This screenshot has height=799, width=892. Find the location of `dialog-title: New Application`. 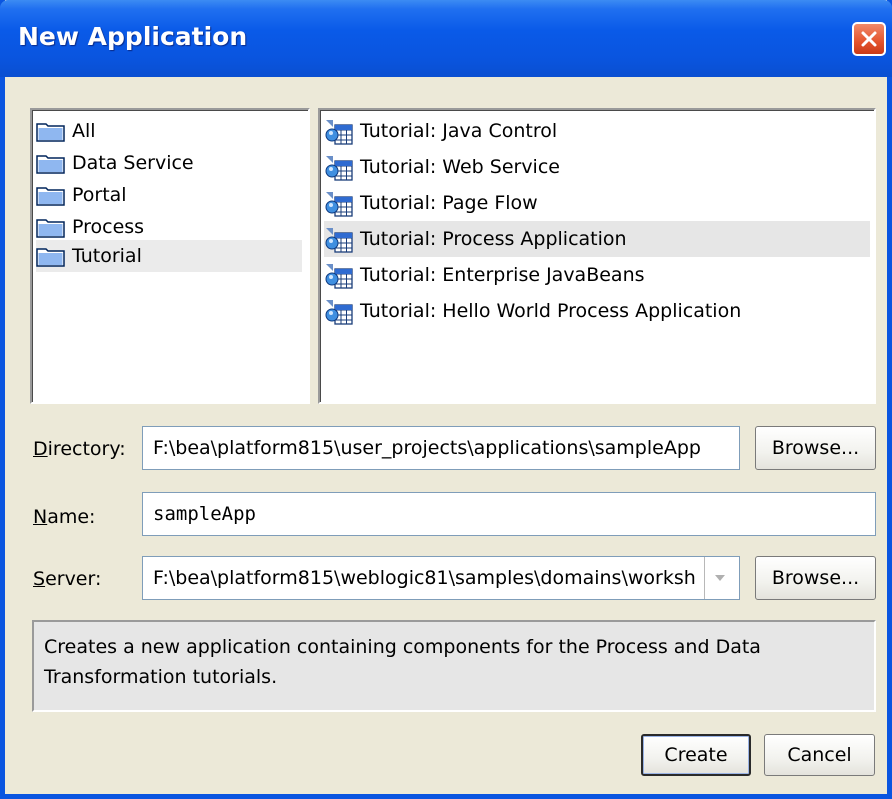

dialog-title: New Application is located at coordinates (133, 36).